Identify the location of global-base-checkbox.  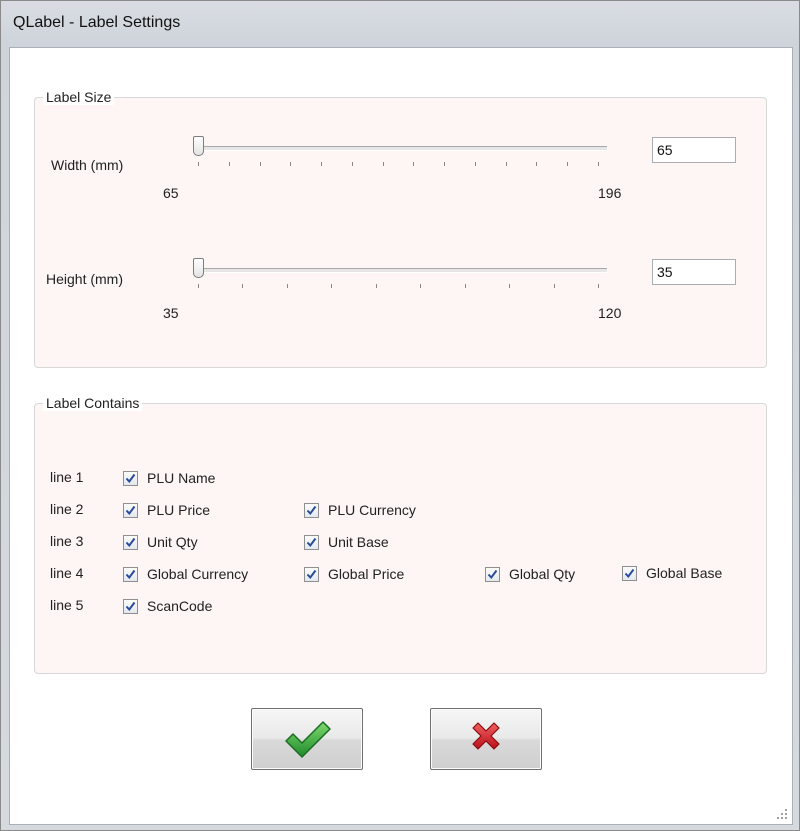
(629, 573).